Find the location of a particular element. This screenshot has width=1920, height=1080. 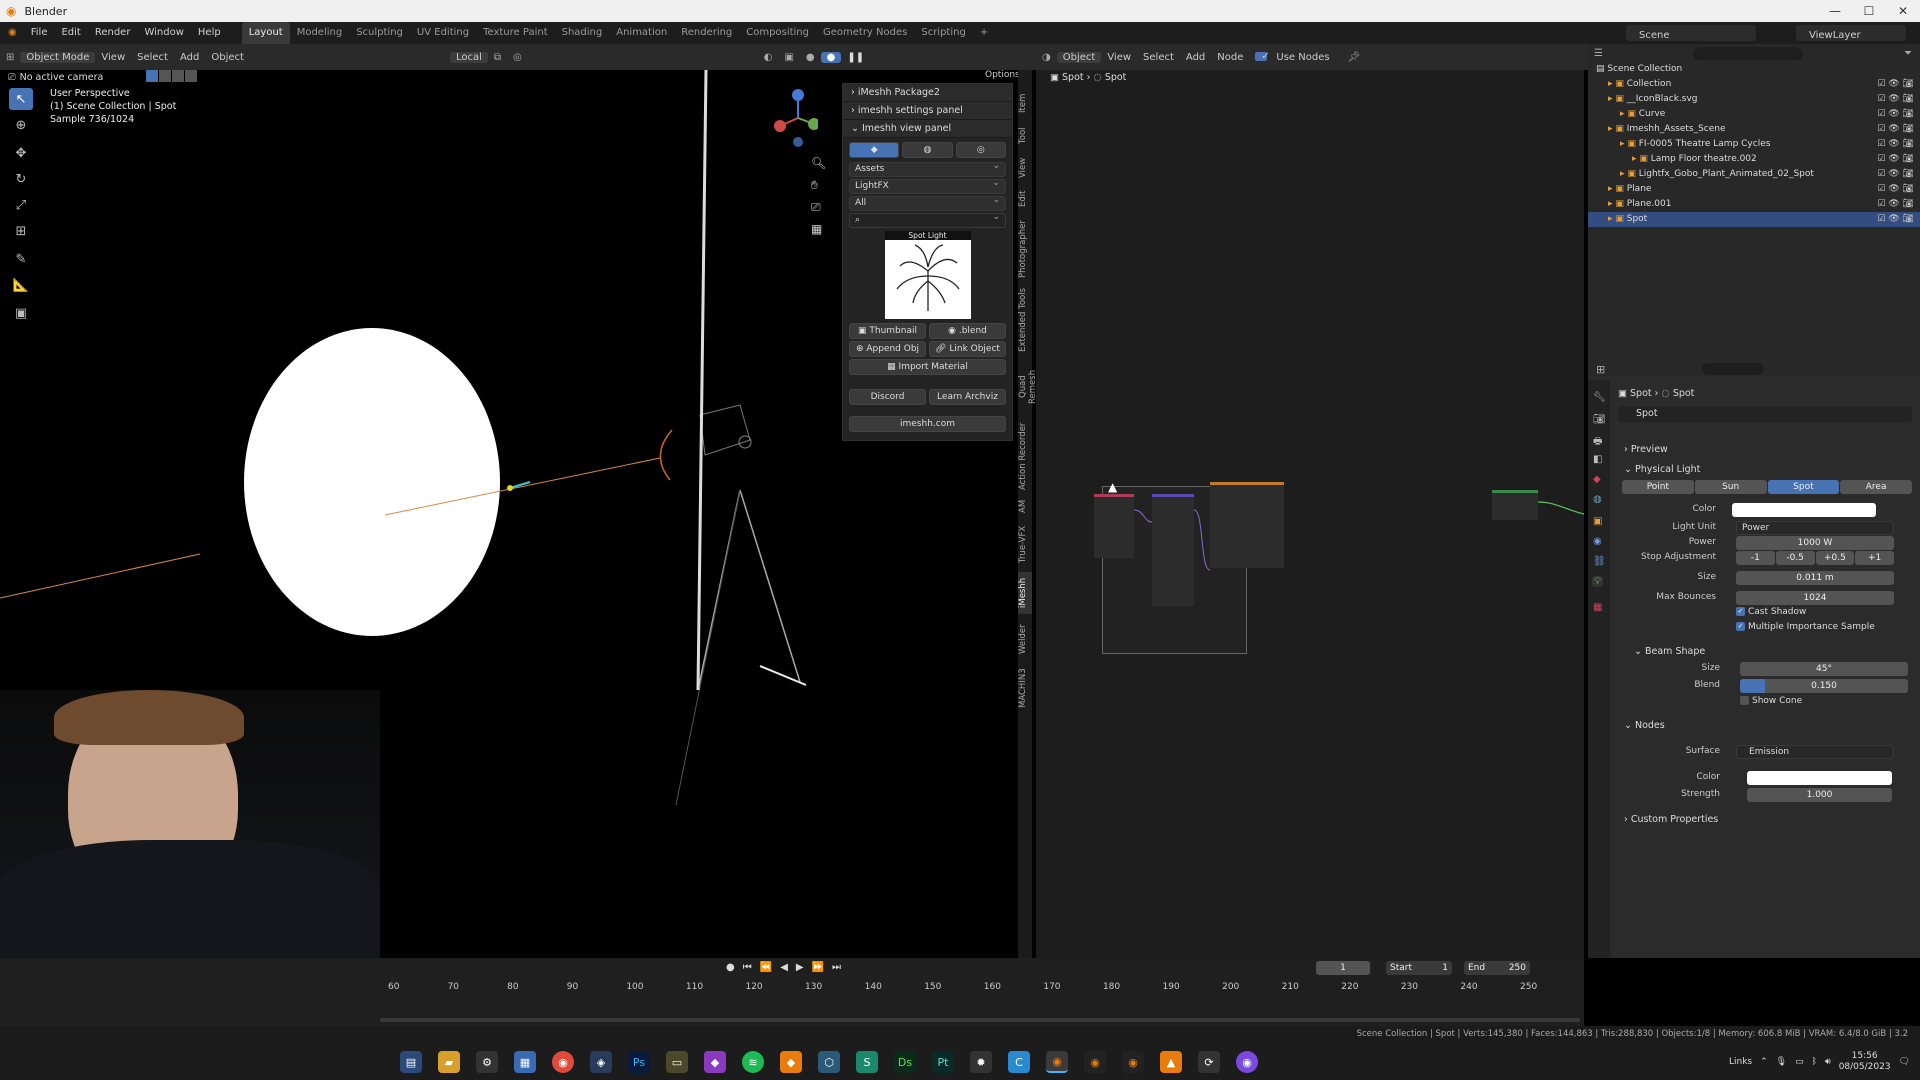

outliner-row: ▸ ▣ FI-0005 Theatre Lamp Cycles ☑ 👁︎ 📷︎ is located at coordinates (1754, 144).